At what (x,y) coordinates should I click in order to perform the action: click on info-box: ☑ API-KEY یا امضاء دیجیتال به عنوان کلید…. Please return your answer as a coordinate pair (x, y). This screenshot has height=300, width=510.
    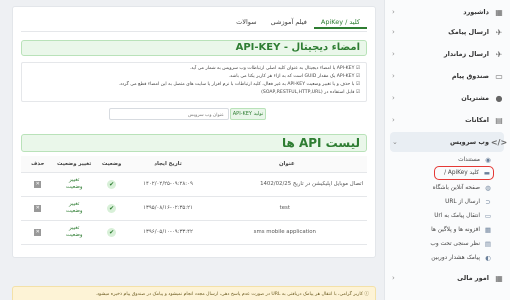
    Looking at the image, I should click on (194, 82).